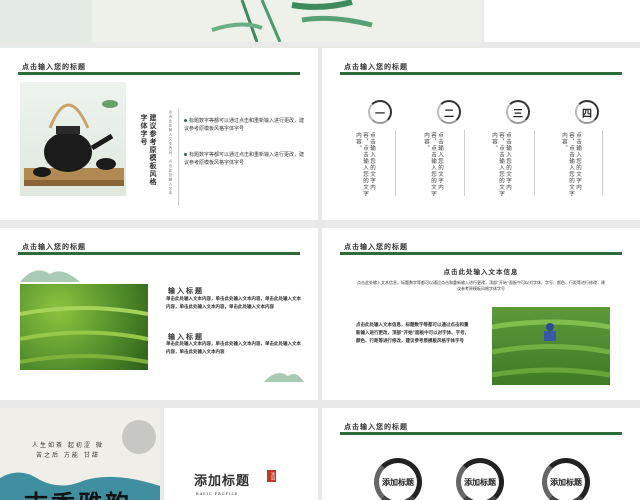  What do you see at coordinates (398, 479) in the screenshot?
I see `ink-circle-1: 添加标题` at bounding box center [398, 479].